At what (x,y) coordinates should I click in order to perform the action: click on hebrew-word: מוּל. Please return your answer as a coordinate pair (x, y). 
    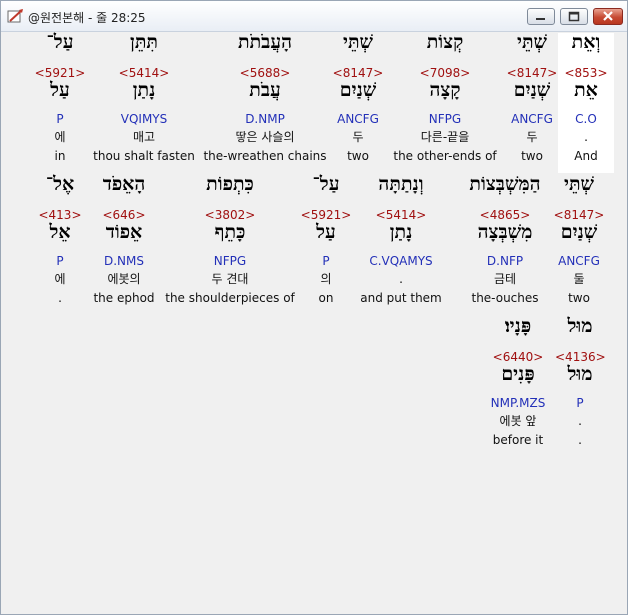
    Looking at the image, I should click on (580, 326).